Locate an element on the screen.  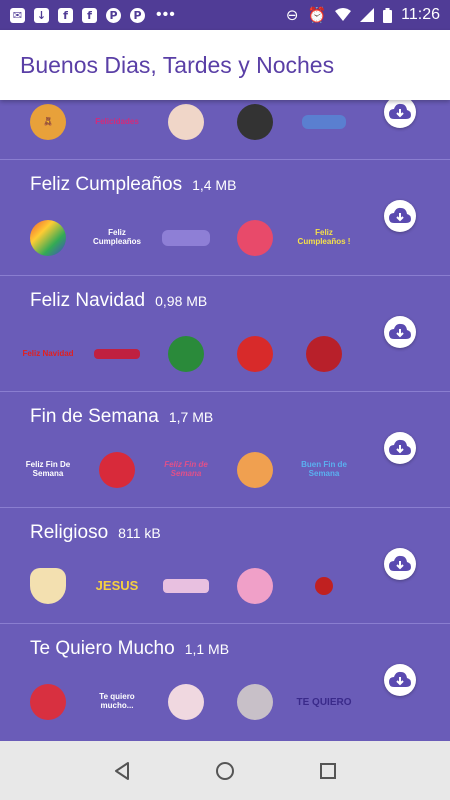
pack-header: Feliz Navidad 0,98 MB is located at coordinates (118, 301).